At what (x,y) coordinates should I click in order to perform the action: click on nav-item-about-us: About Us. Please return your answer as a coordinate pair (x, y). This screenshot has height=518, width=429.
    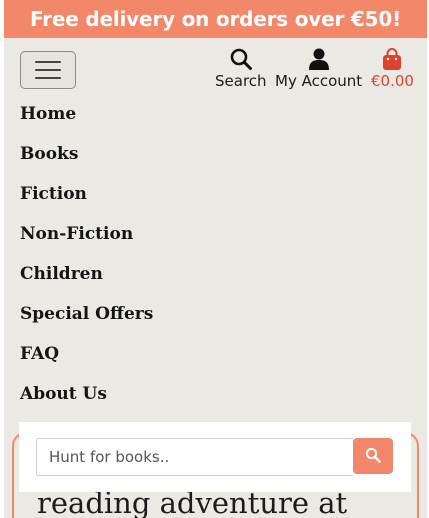
    Looking at the image, I should click on (223, 400).